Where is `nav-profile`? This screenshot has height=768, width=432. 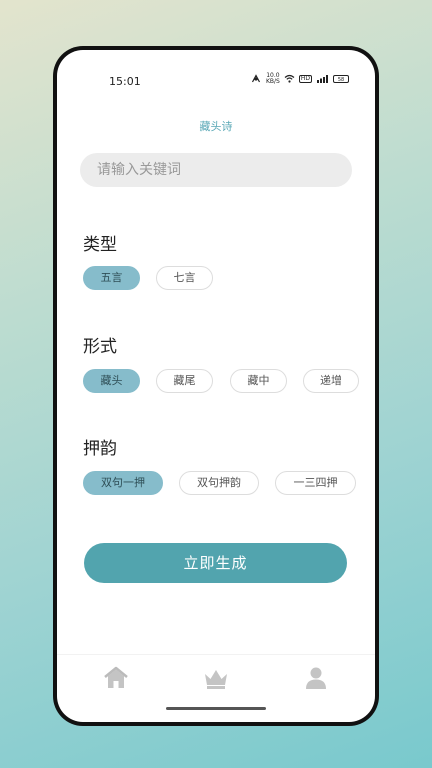
nav-profile is located at coordinates (316, 678).